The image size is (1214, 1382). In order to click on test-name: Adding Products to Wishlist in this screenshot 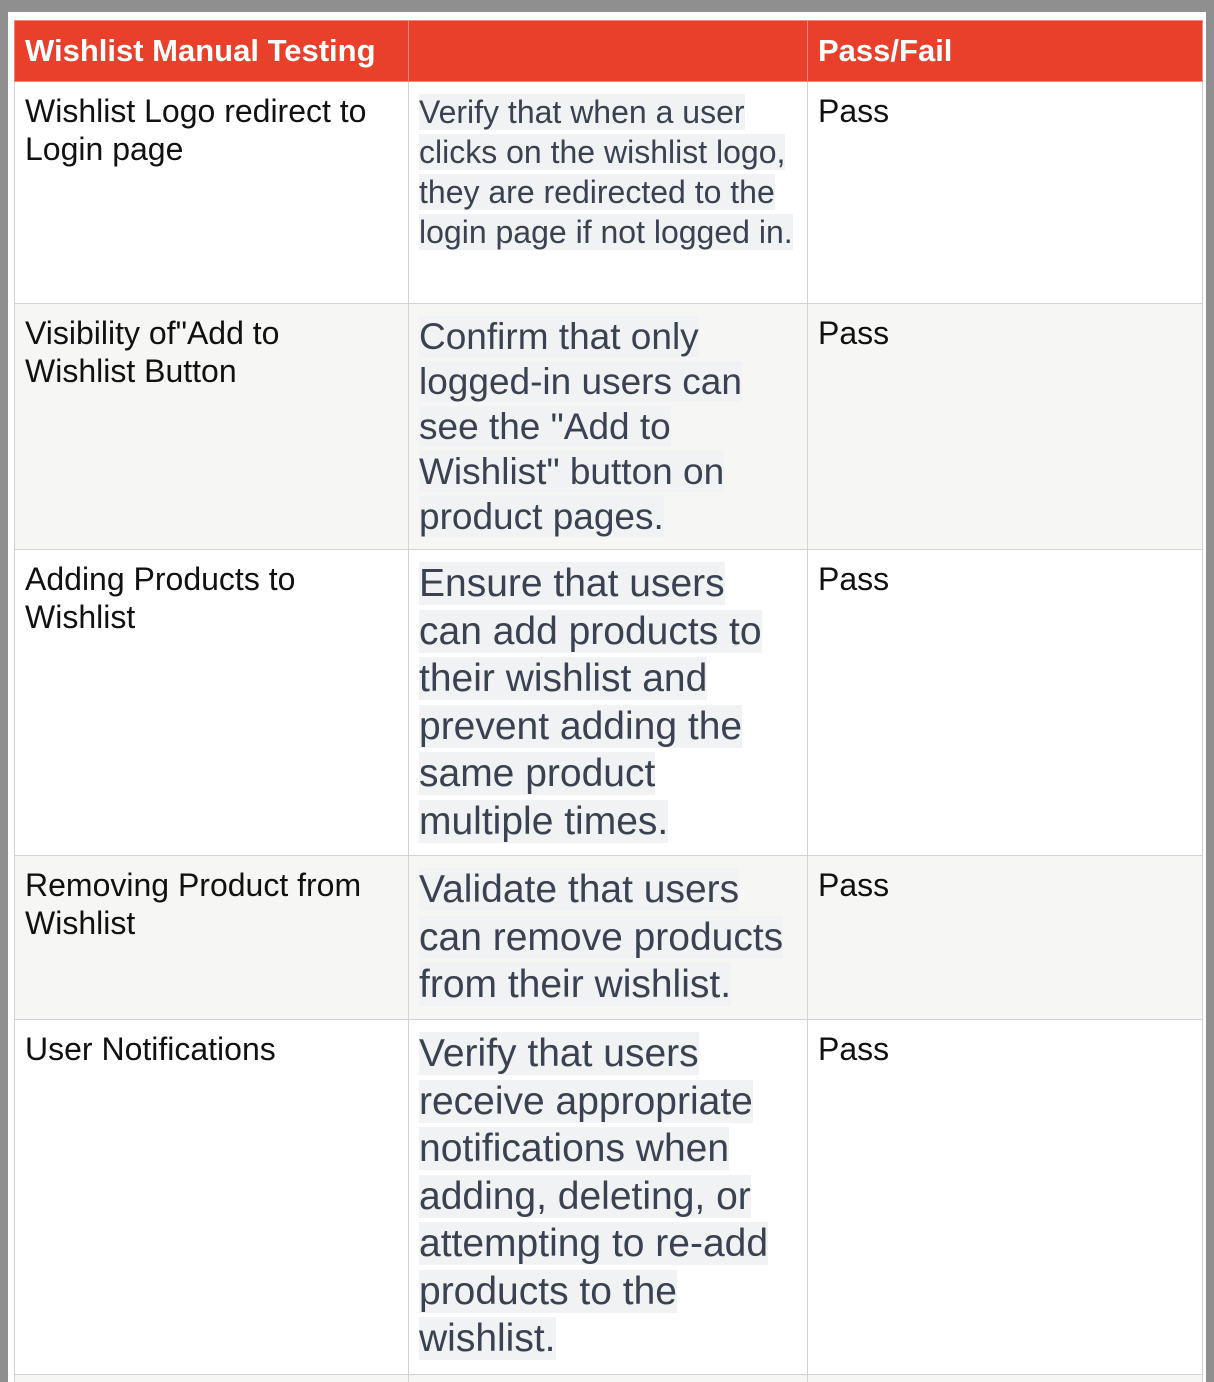, I will do `click(160, 598)`.